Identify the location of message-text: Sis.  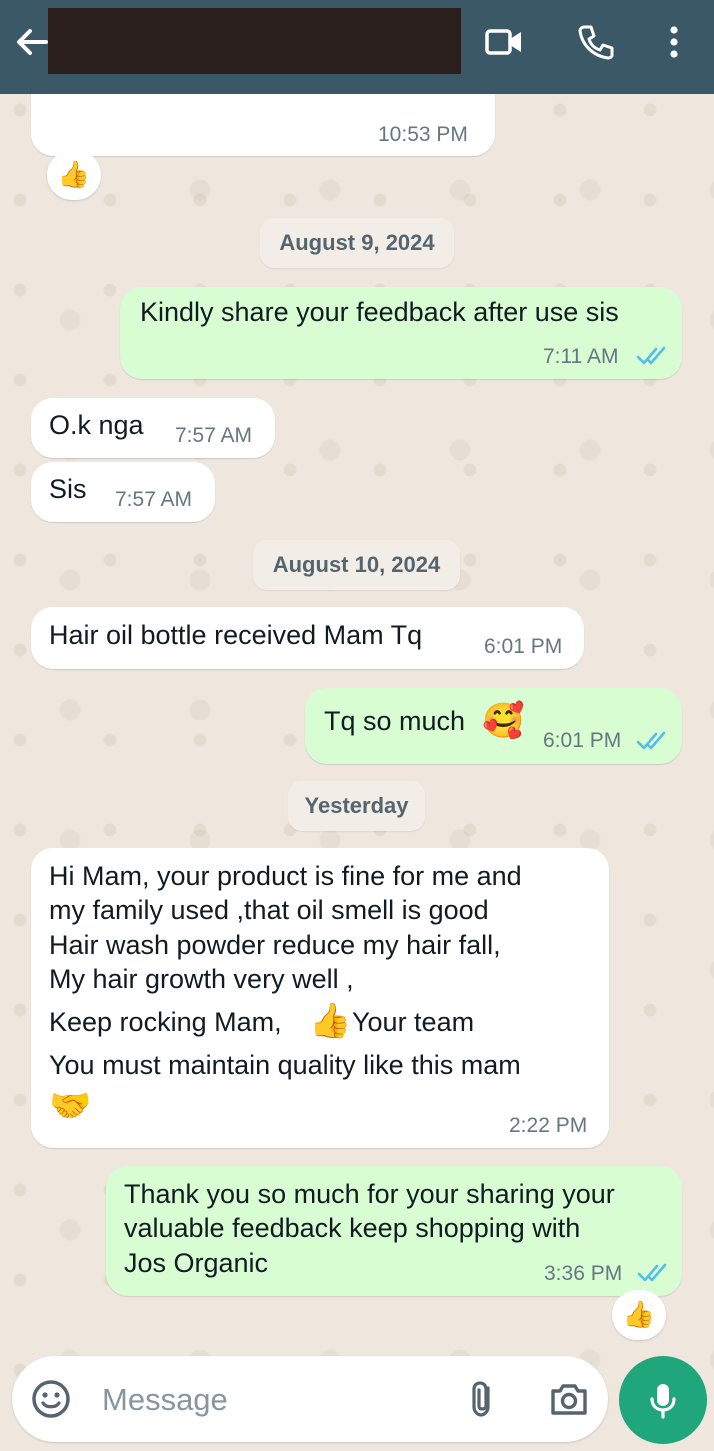
(68, 489).